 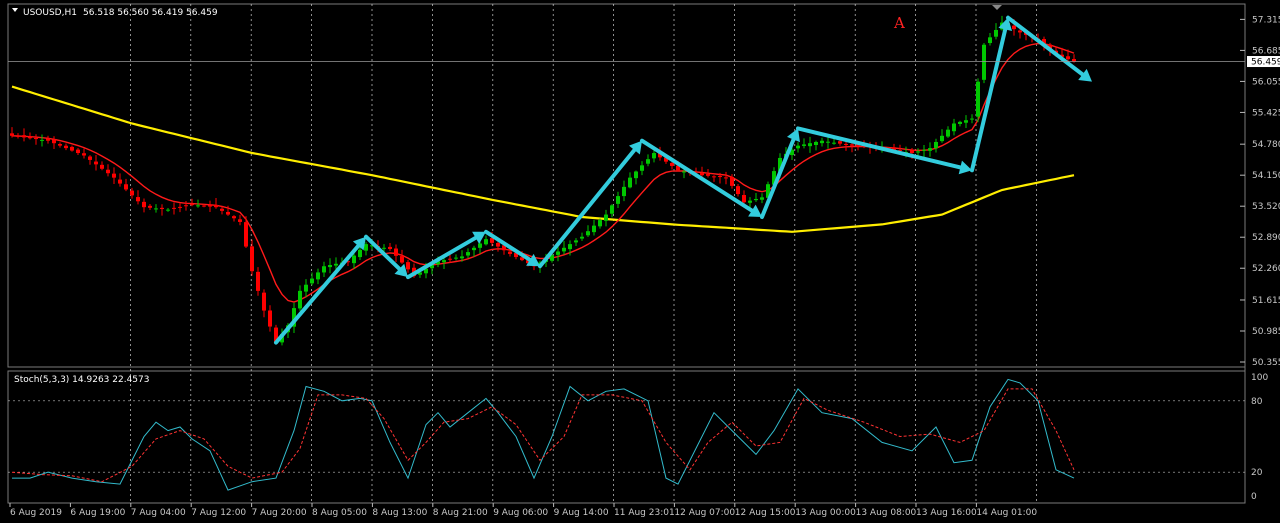 What do you see at coordinates (1266, 332) in the screenshot?
I see `price-tick-label: 50.985` at bounding box center [1266, 332].